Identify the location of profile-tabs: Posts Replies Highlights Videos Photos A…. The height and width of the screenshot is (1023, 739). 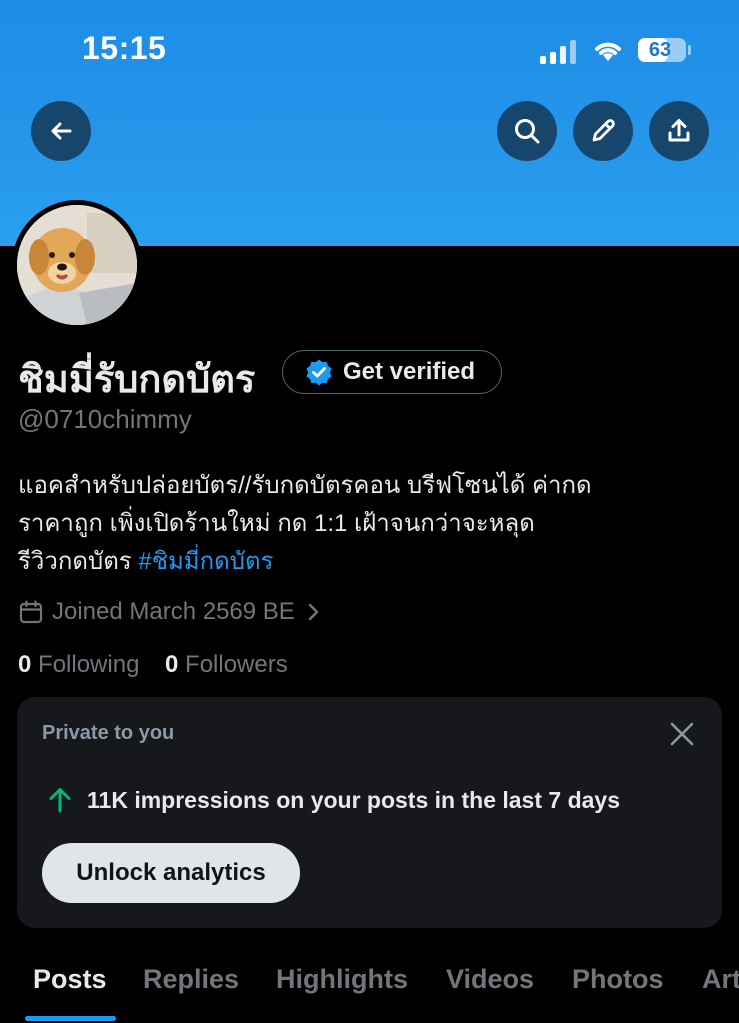
(369, 991).